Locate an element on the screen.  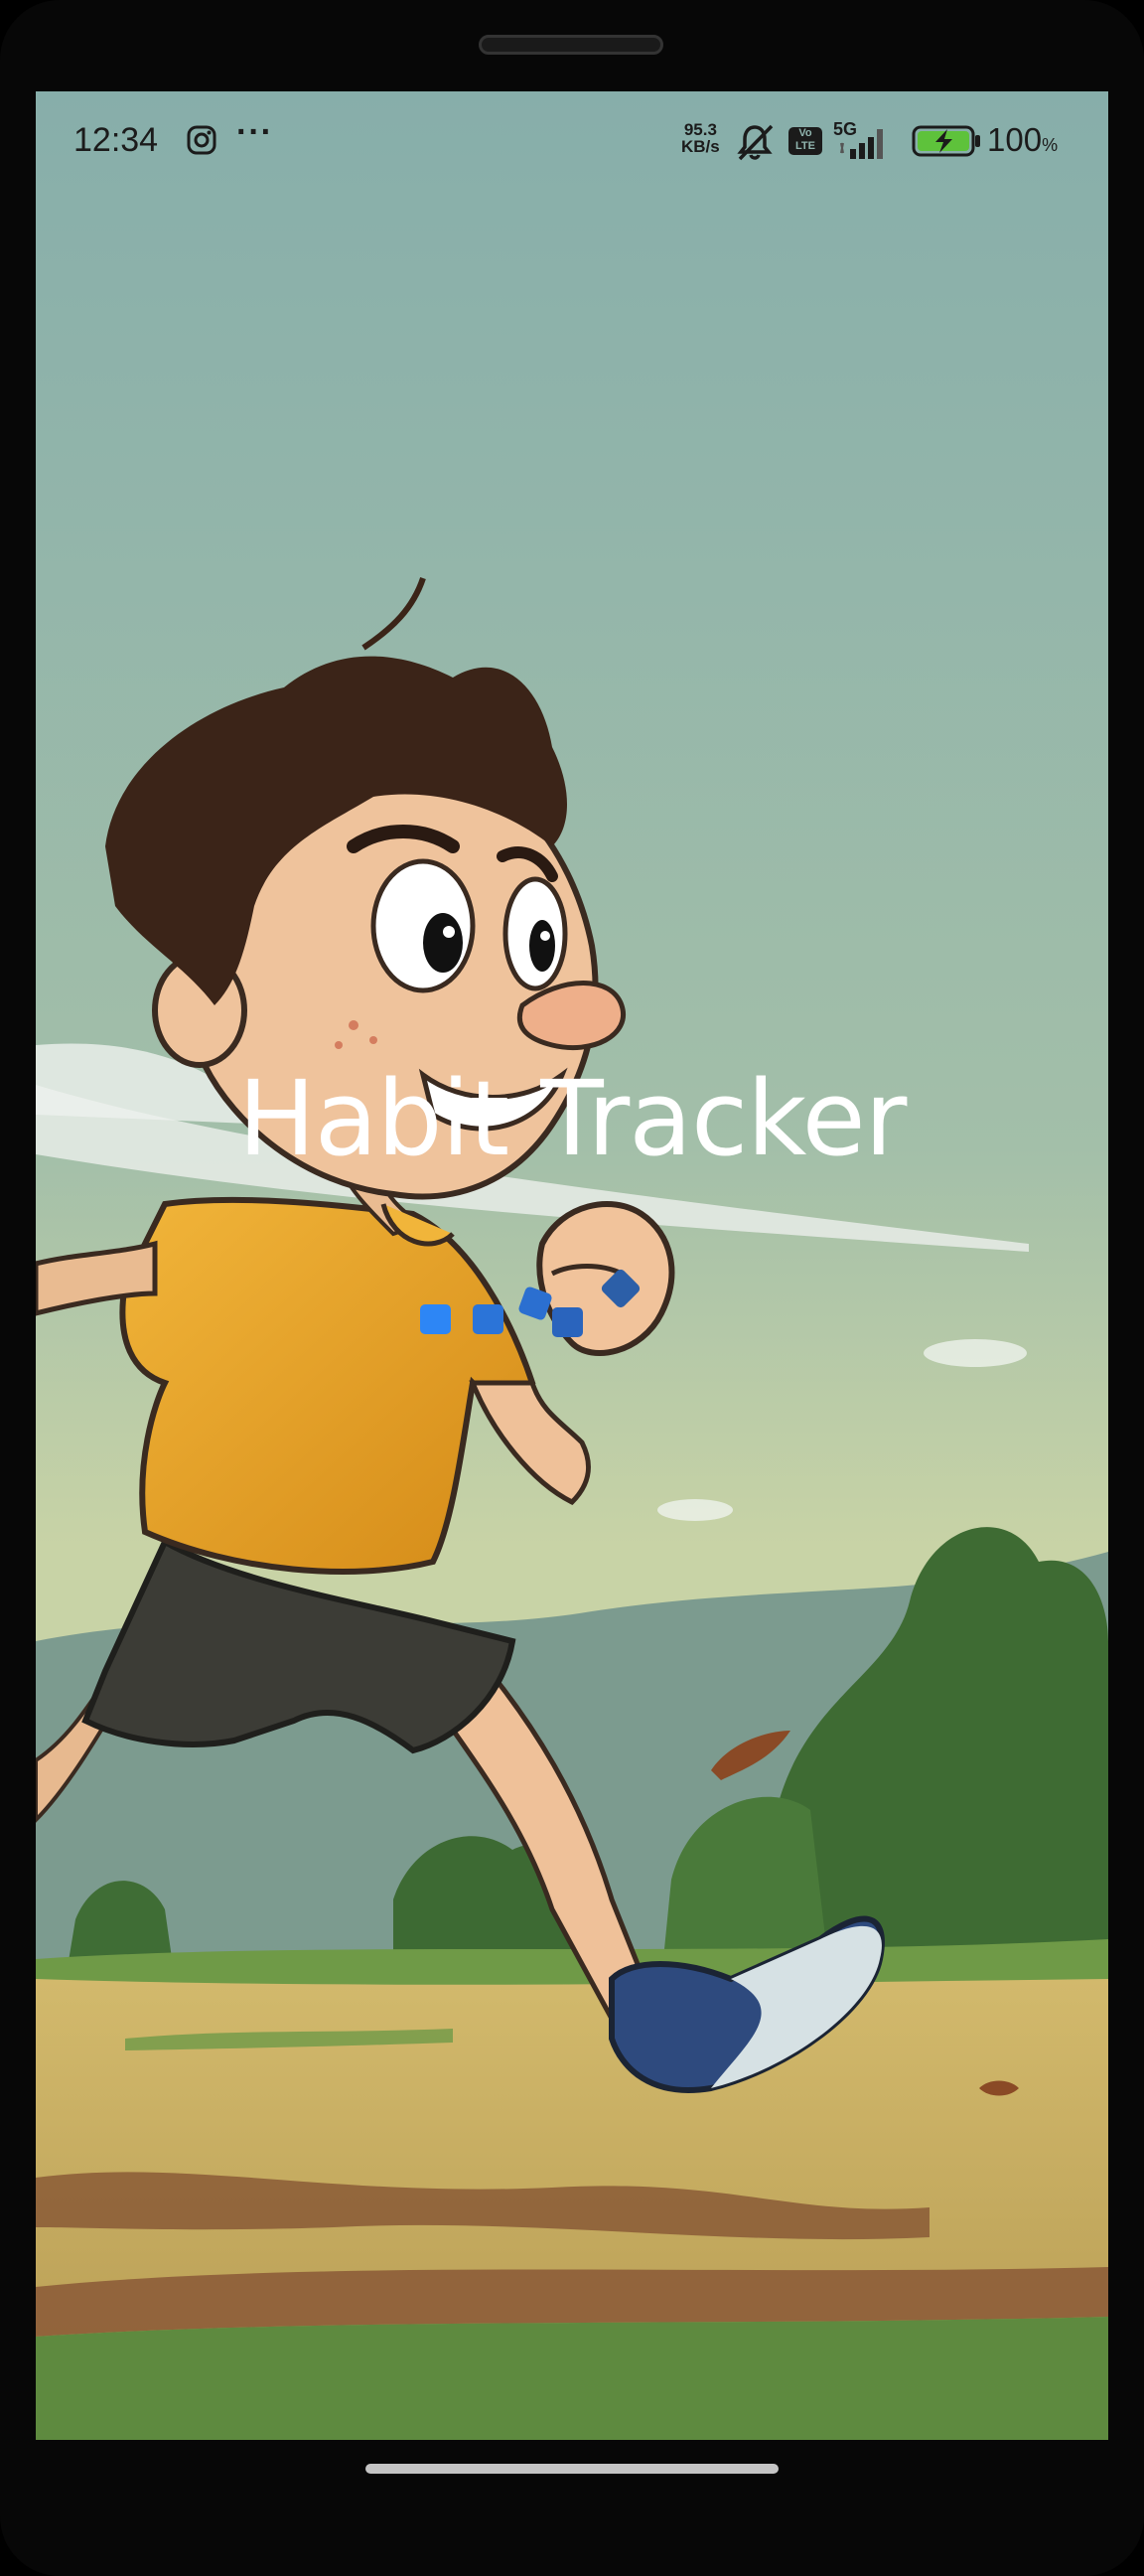
earpiece-speaker is located at coordinates (571, 45).